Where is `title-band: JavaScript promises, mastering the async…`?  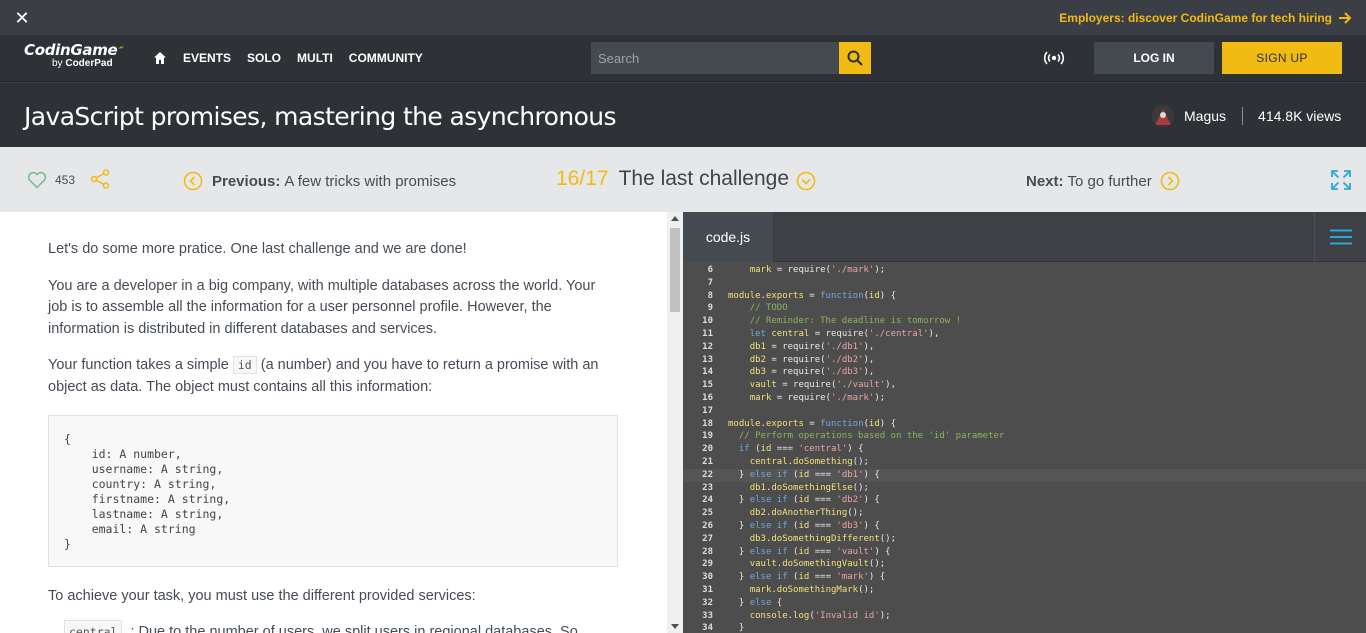
title-band: JavaScript promises, mastering the async… is located at coordinates (683, 114).